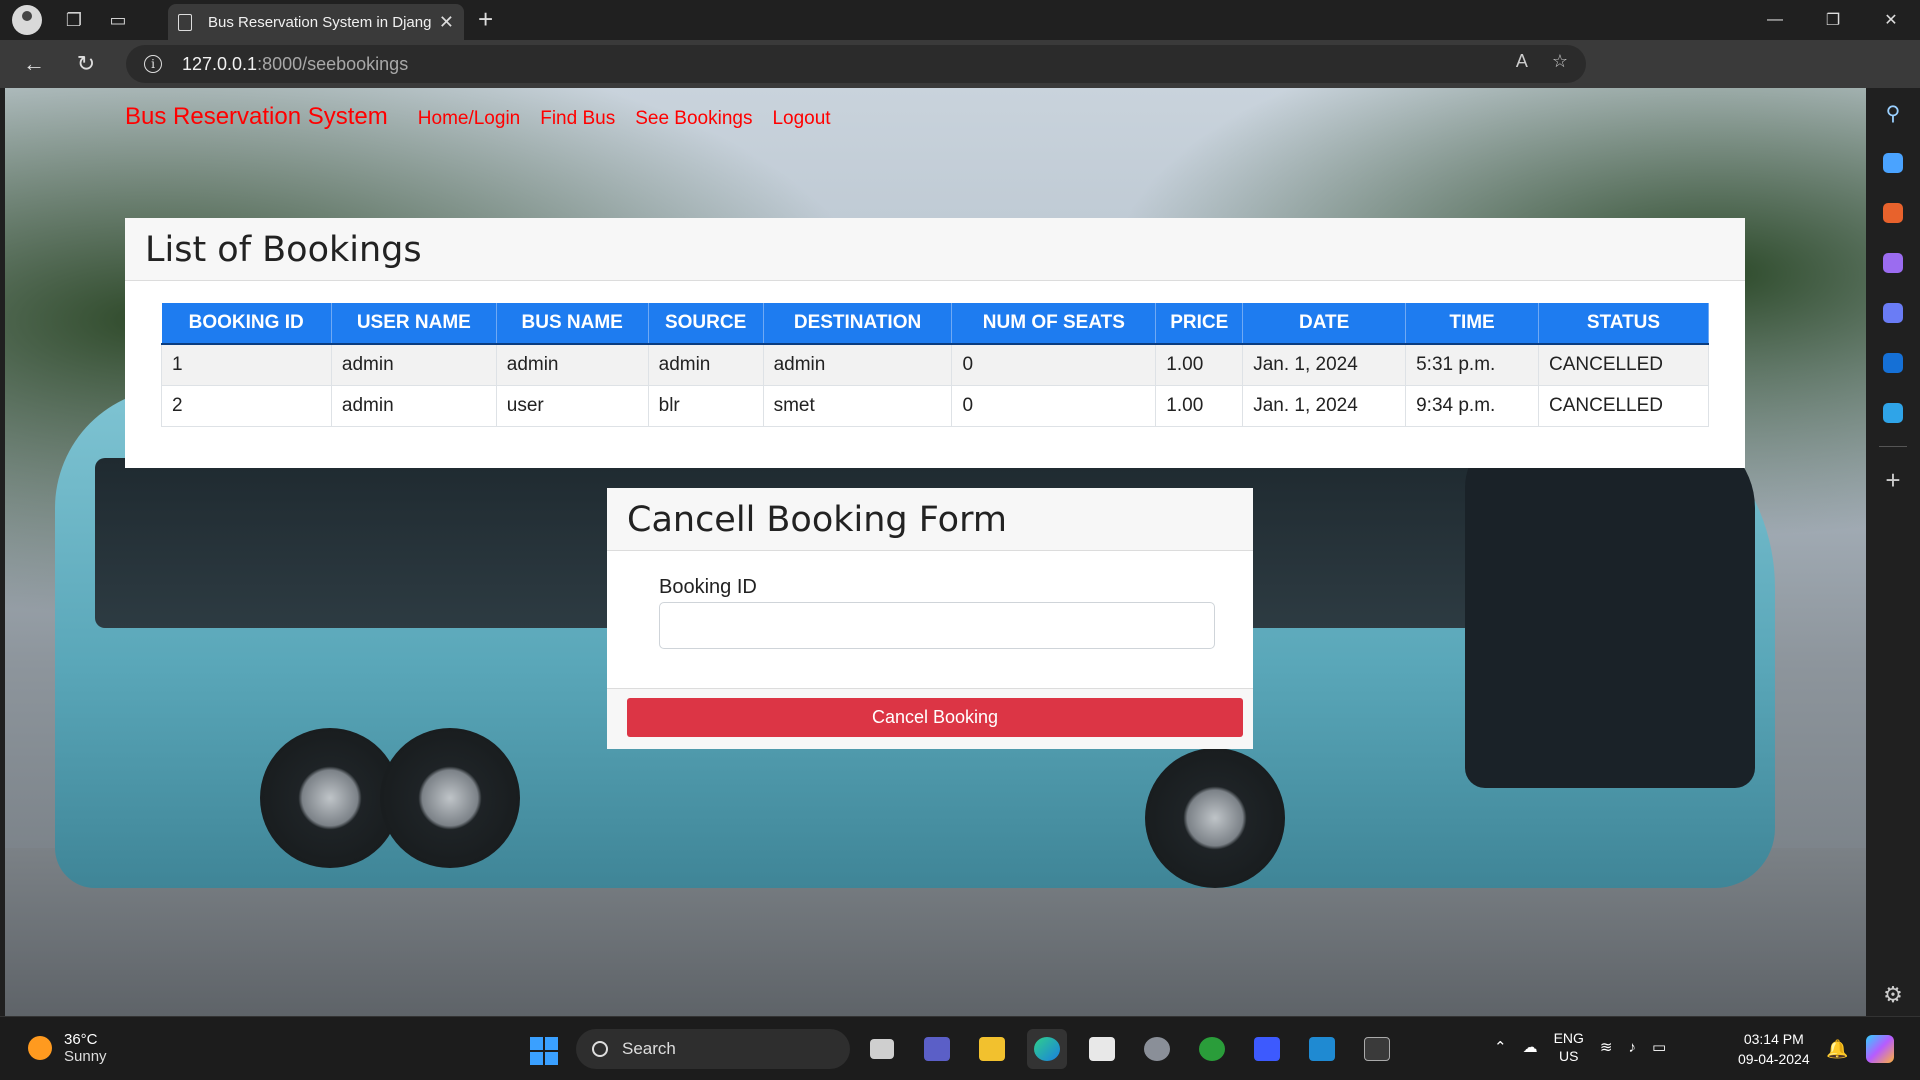 The image size is (1920, 1080). What do you see at coordinates (74, 20) in the screenshot?
I see `workspaces-icon: ❐` at bounding box center [74, 20].